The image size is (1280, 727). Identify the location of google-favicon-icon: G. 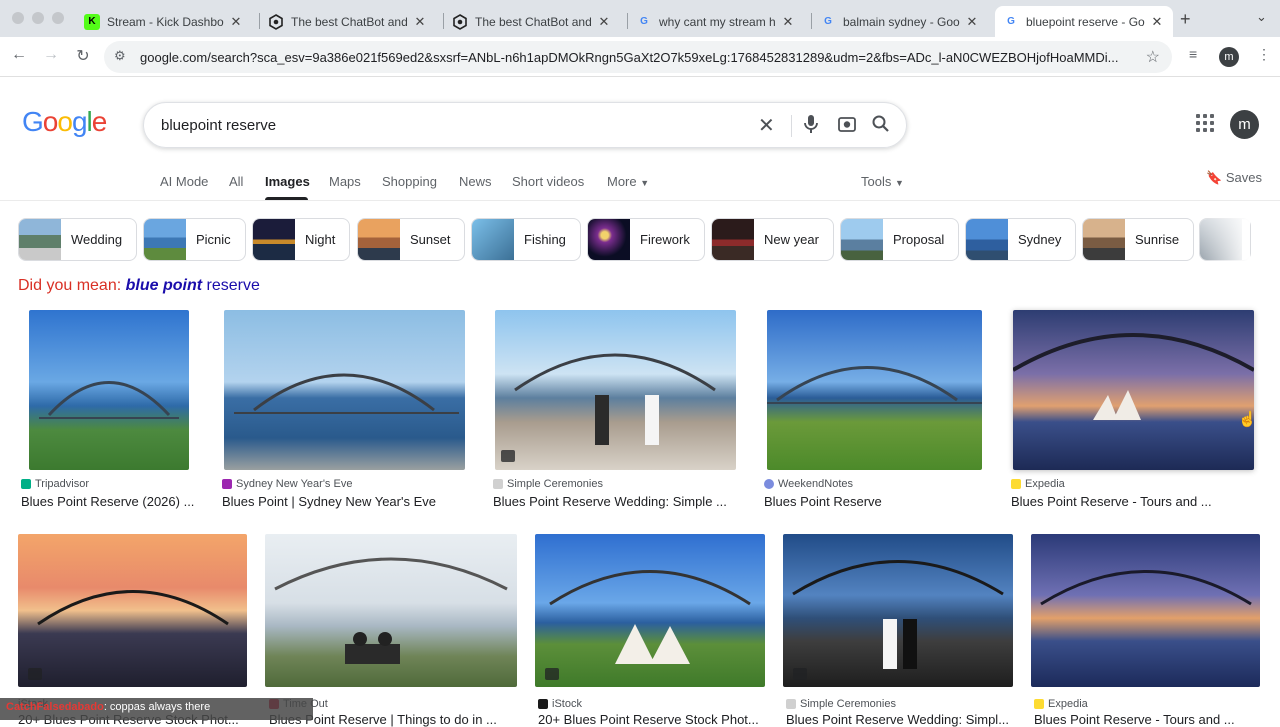
(1011, 21).